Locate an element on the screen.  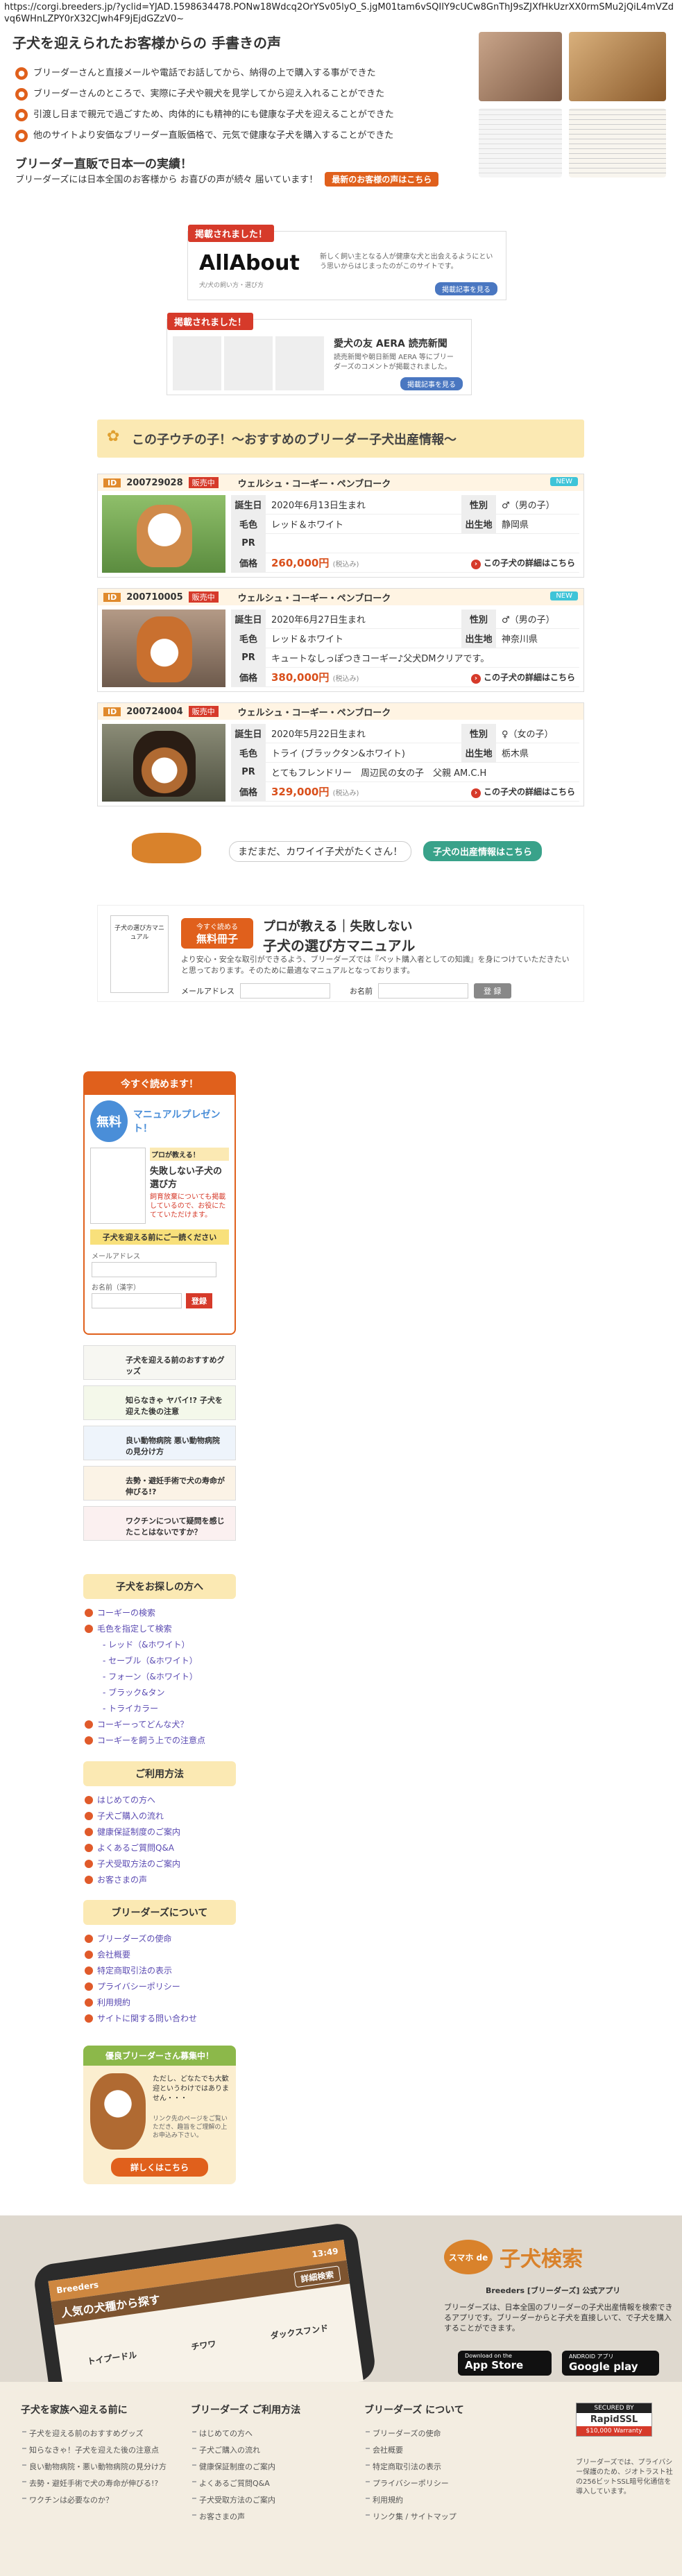
footer-link: 利用規約 is located at coordinates (433, 2499).